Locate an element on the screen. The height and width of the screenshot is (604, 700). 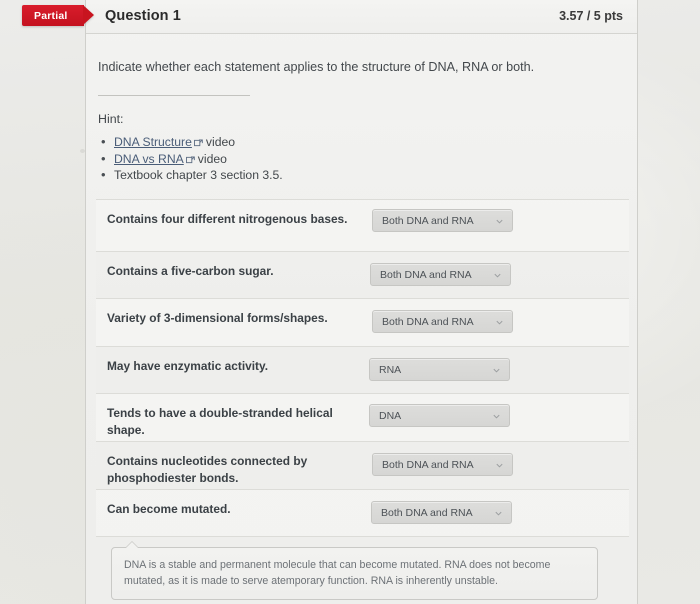
answer-select-value: DNA is located at coordinates (390, 416).